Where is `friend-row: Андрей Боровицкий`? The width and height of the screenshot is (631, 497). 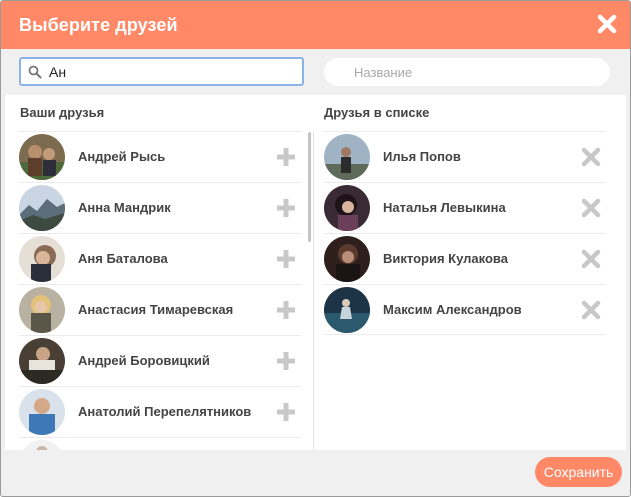 friend-row: Андрей Боровицкий is located at coordinates (160, 360).